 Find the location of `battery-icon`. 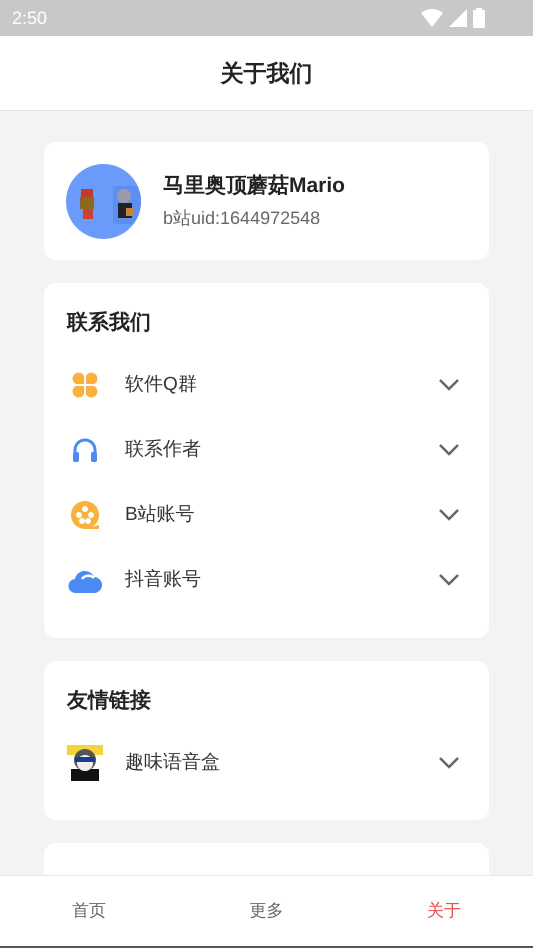

battery-icon is located at coordinates (479, 18).